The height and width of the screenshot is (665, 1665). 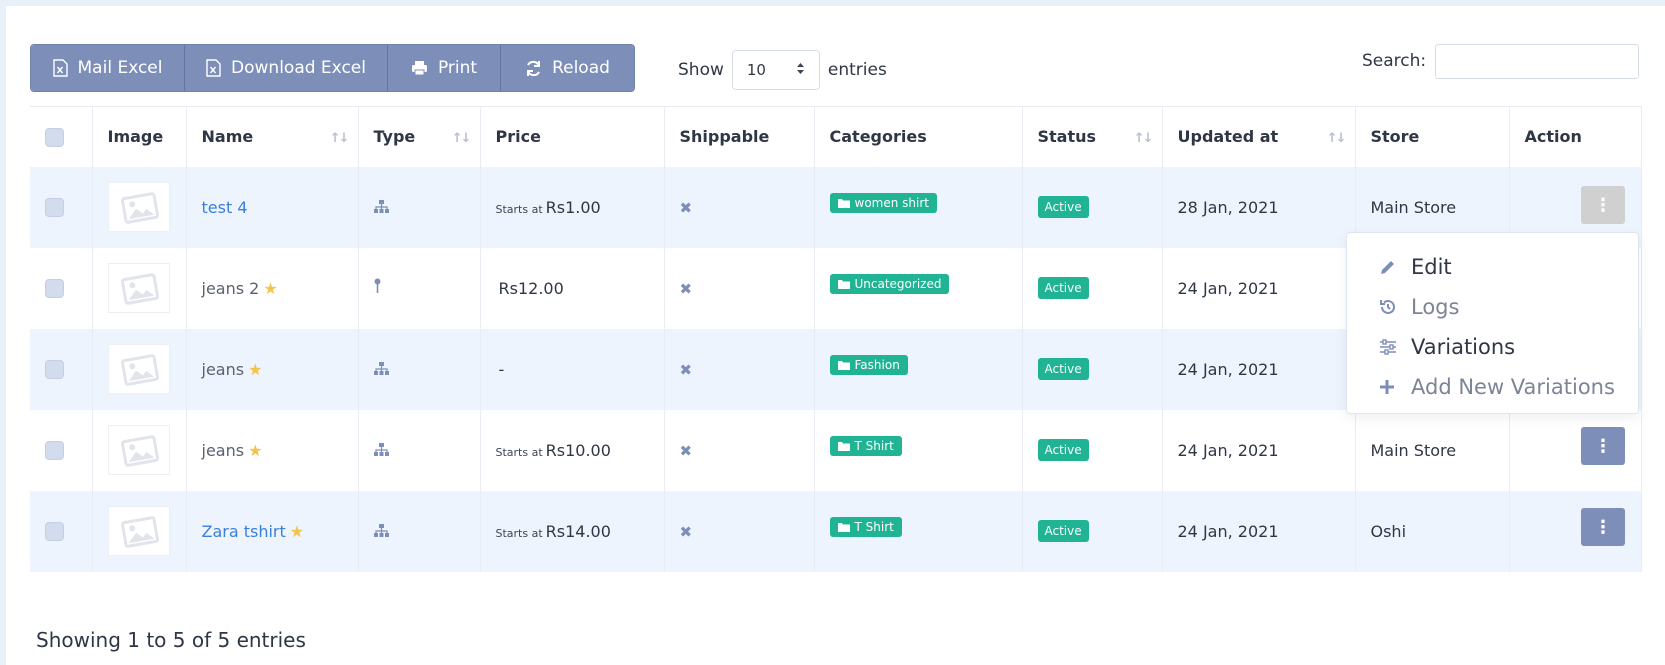 I want to click on category-badge: women shirt, so click(x=883, y=203).